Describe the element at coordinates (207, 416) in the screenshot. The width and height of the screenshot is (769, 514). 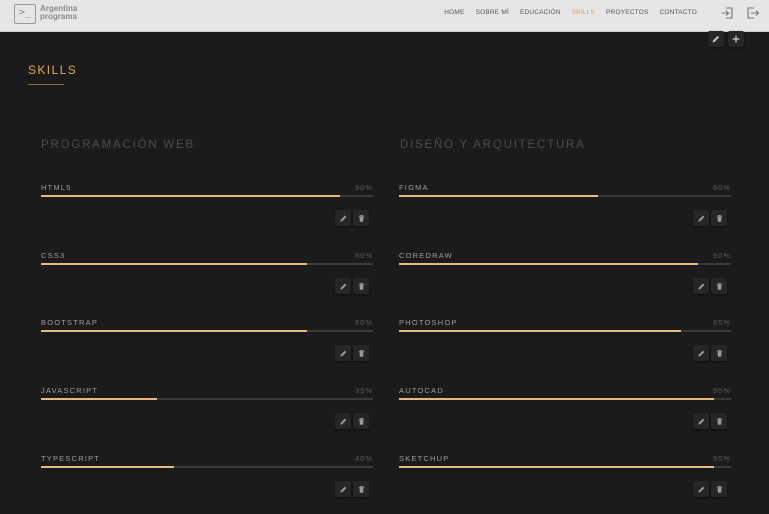
I see `skill-item: JAVASCRIPT 35%` at that location.